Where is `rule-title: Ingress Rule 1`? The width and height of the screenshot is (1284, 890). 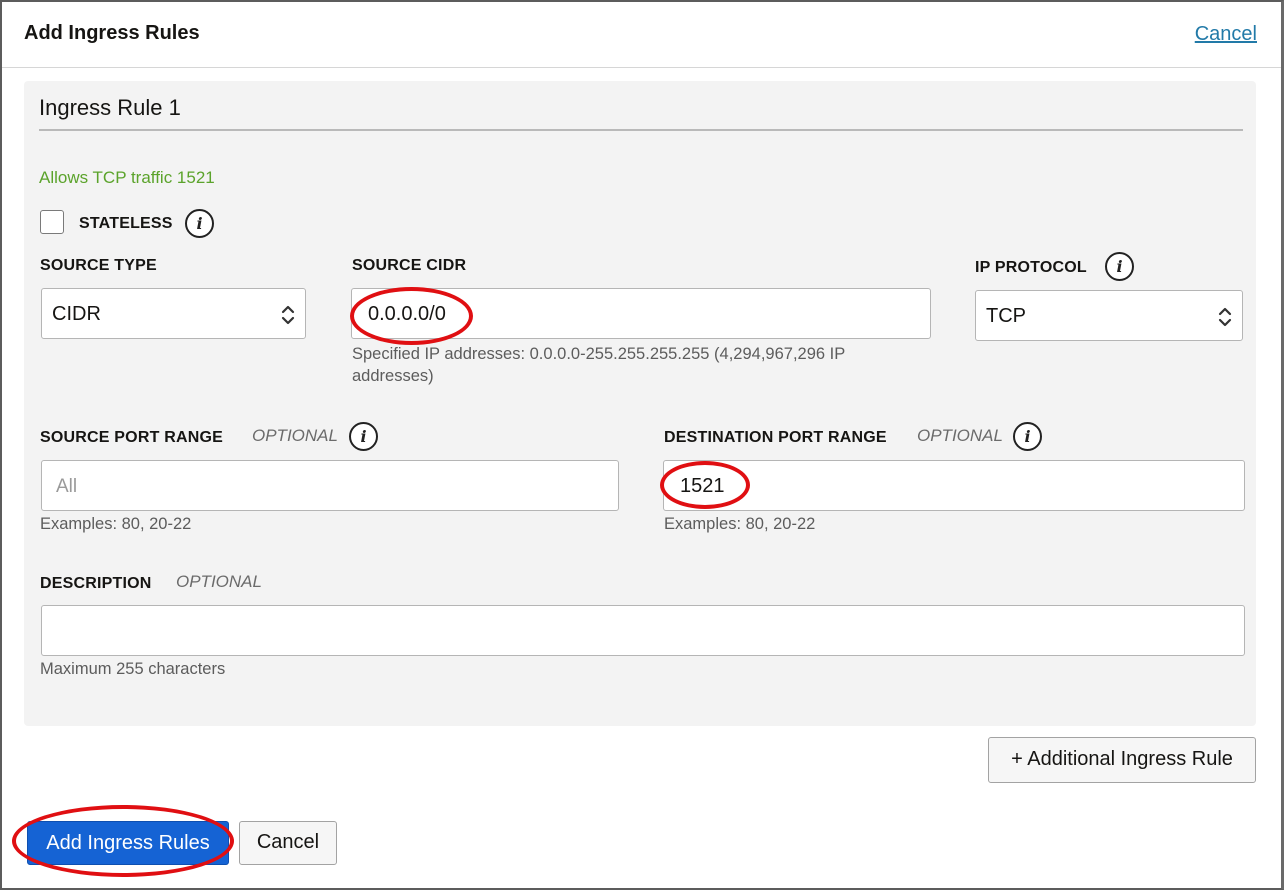 rule-title: Ingress Rule 1 is located at coordinates (110, 107).